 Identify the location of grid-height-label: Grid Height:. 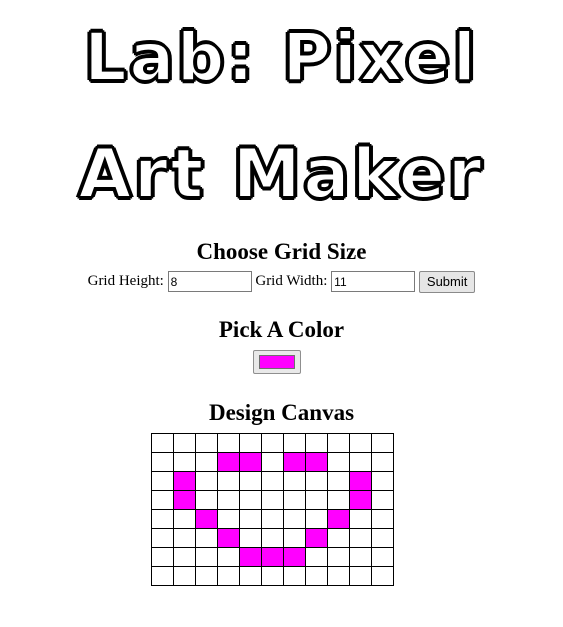
(125, 281).